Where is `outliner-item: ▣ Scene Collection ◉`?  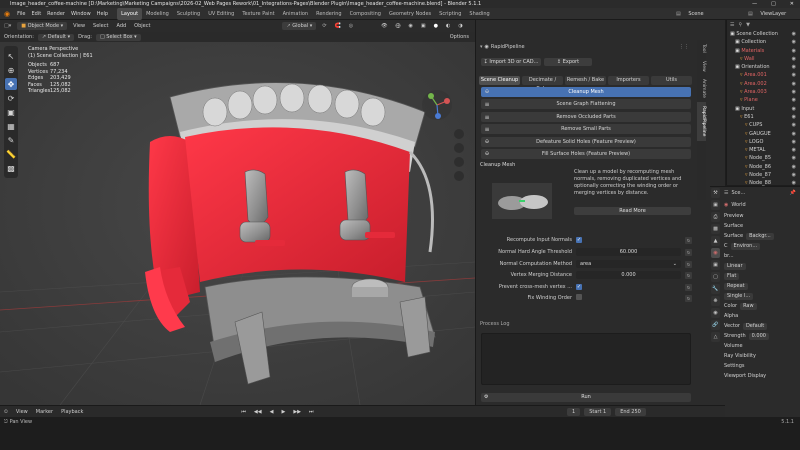
outliner-item: ▣ Scene Collection ◉ is located at coordinates (763, 34).